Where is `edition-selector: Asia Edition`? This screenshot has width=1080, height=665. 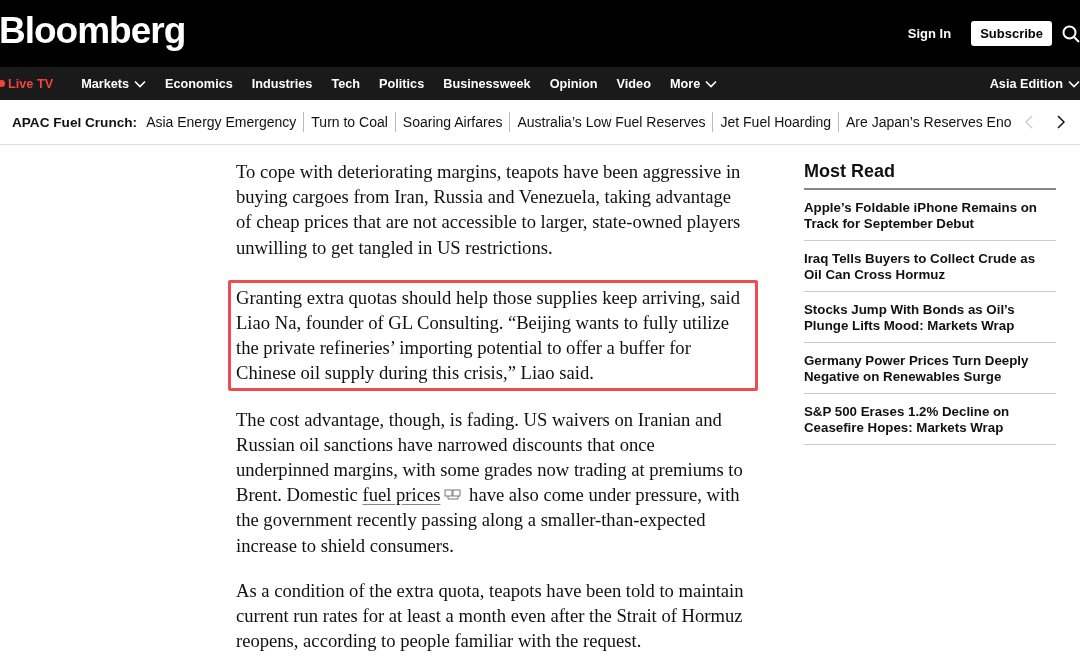 edition-selector: Asia Edition is located at coordinates (1034, 83).